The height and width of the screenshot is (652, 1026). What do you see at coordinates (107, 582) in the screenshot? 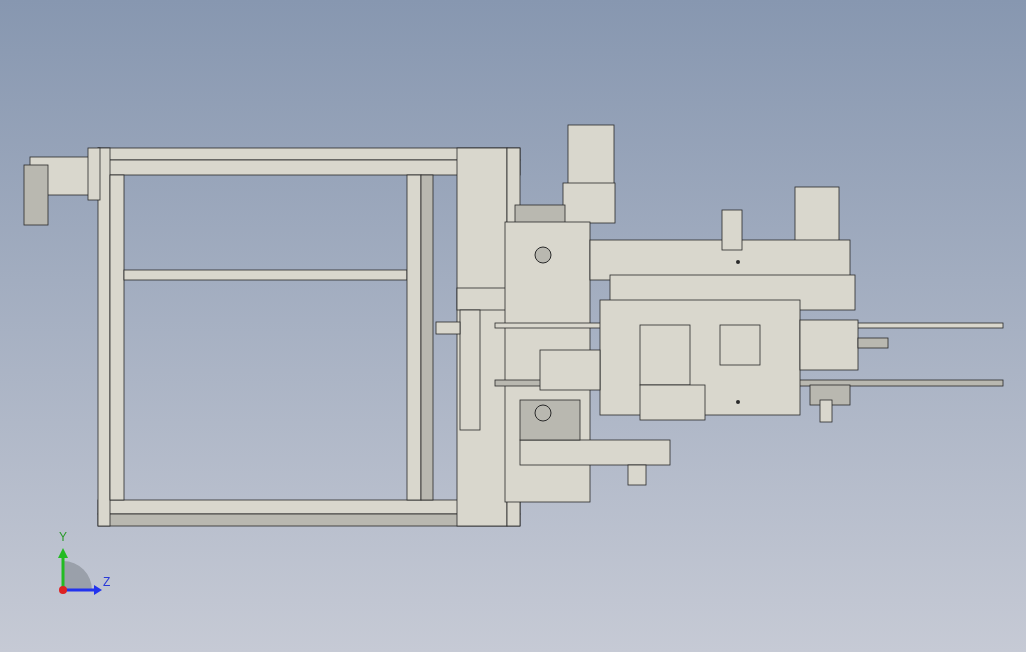
I see `axis-label: Z` at bounding box center [107, 582].